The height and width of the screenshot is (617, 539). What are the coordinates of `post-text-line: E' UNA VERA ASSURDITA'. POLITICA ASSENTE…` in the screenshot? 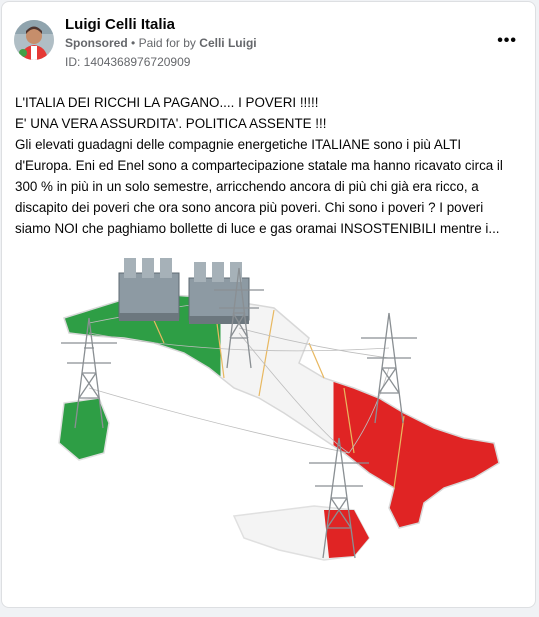 It's located at (171, 123).